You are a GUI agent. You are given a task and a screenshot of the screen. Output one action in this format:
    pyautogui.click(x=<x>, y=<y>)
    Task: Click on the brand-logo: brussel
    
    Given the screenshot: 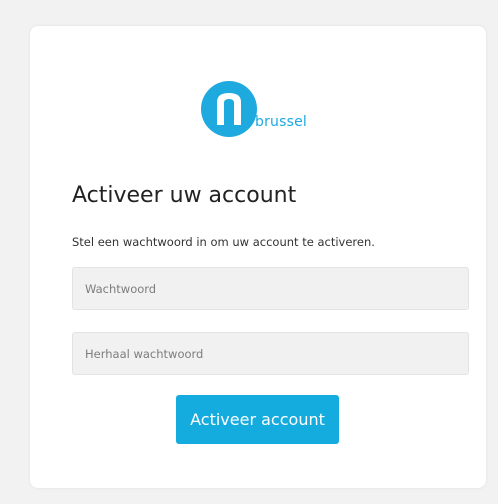 What is the action you would take?
    pyautogui.click(x=260, y=110)
    